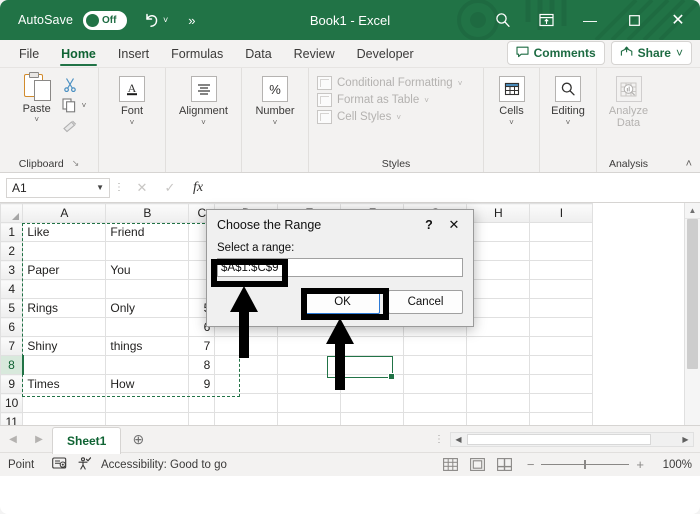  I want to click on number-caret-icon: ˅, so click(275, 122).